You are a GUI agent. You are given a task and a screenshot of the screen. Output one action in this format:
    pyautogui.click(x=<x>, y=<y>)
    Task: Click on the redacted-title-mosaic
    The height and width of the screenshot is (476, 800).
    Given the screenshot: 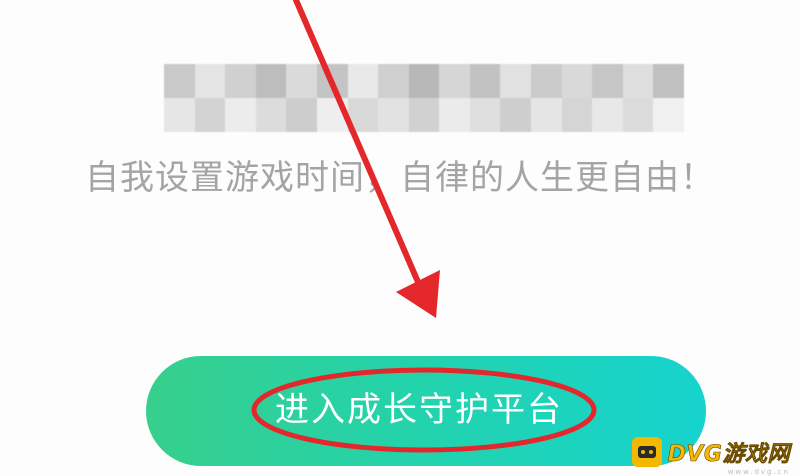 What is the action you would take?
    pyautogui.click(x=424, y=98)
    